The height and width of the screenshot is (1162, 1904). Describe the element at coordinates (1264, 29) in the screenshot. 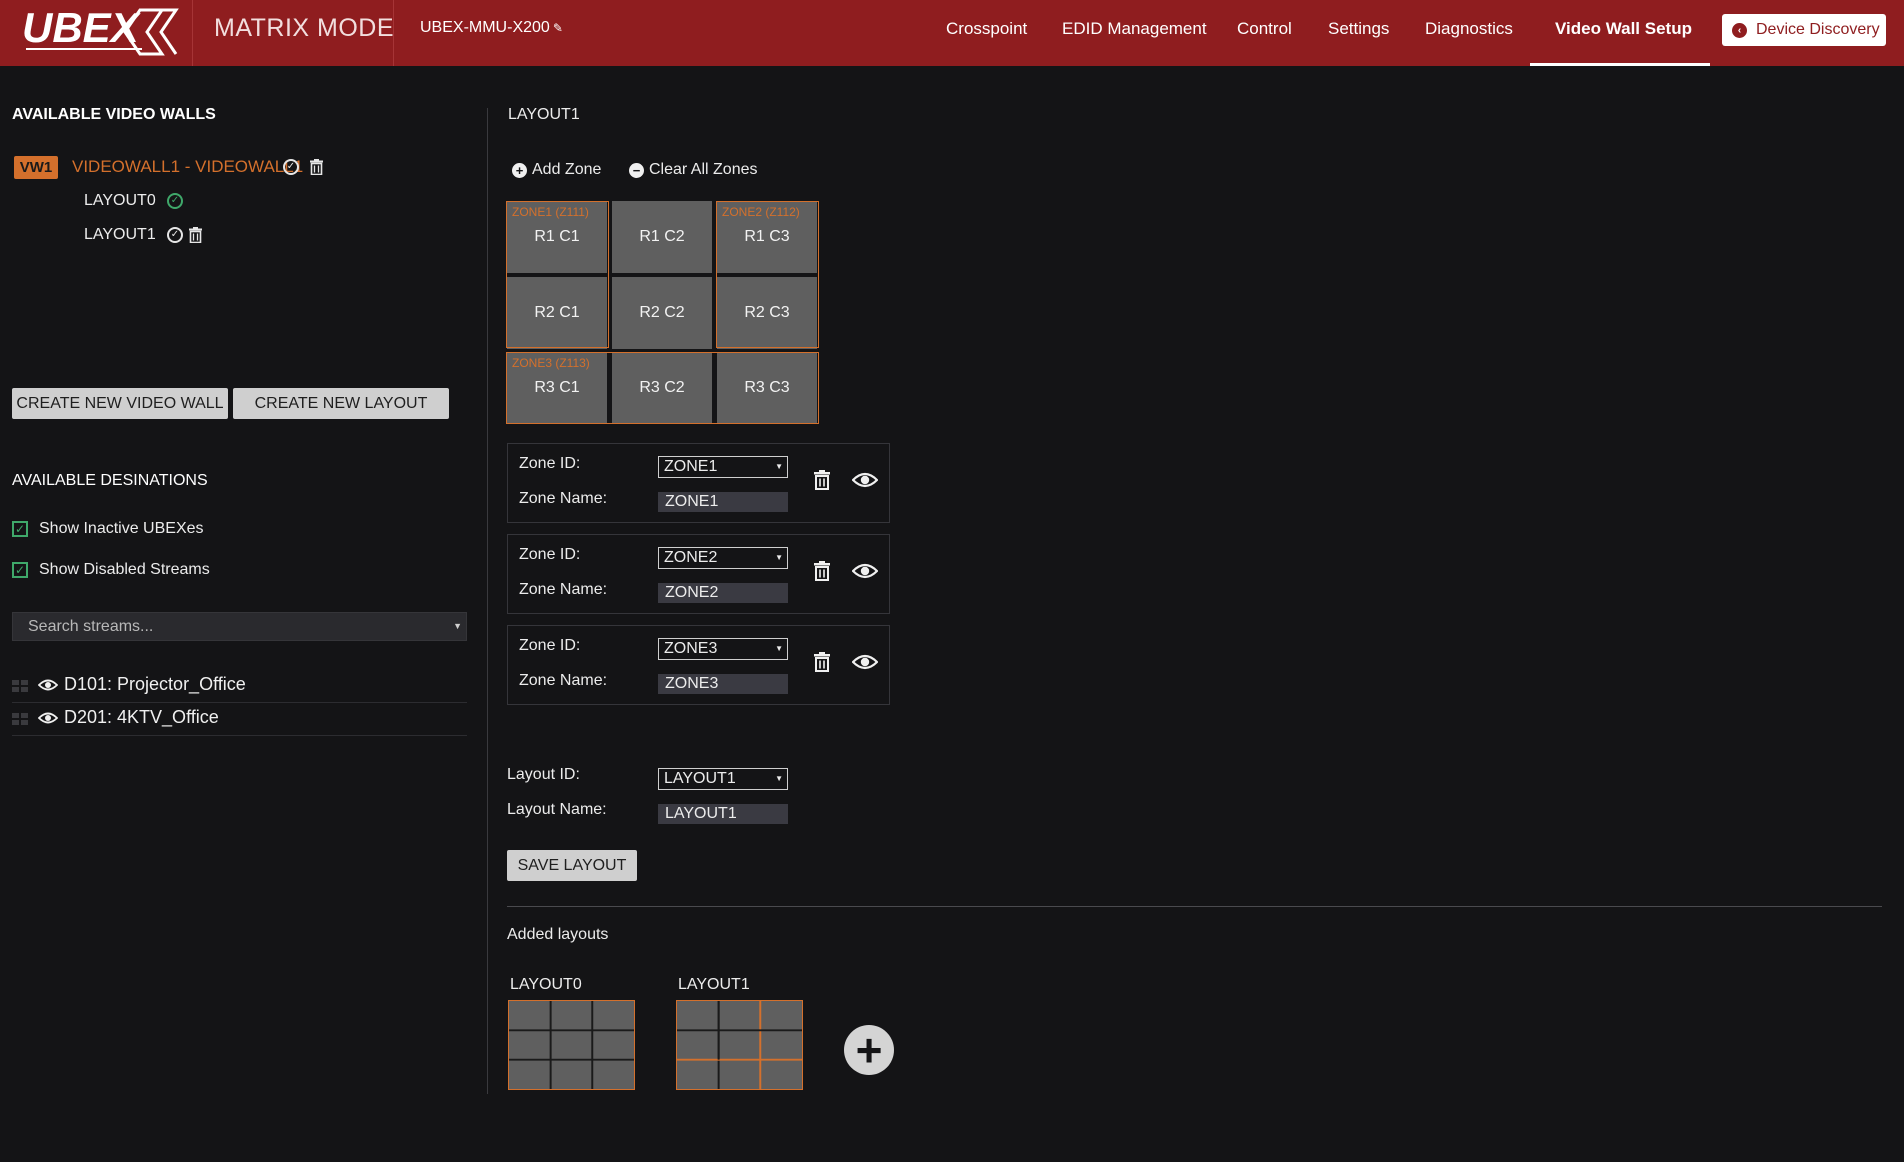

I see `nav-control: Control` at that location.